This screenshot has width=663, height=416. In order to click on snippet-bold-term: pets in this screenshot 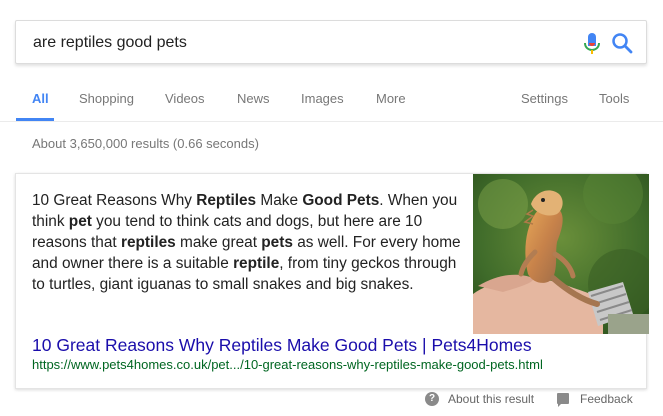, I will do `click(277, 242)`.